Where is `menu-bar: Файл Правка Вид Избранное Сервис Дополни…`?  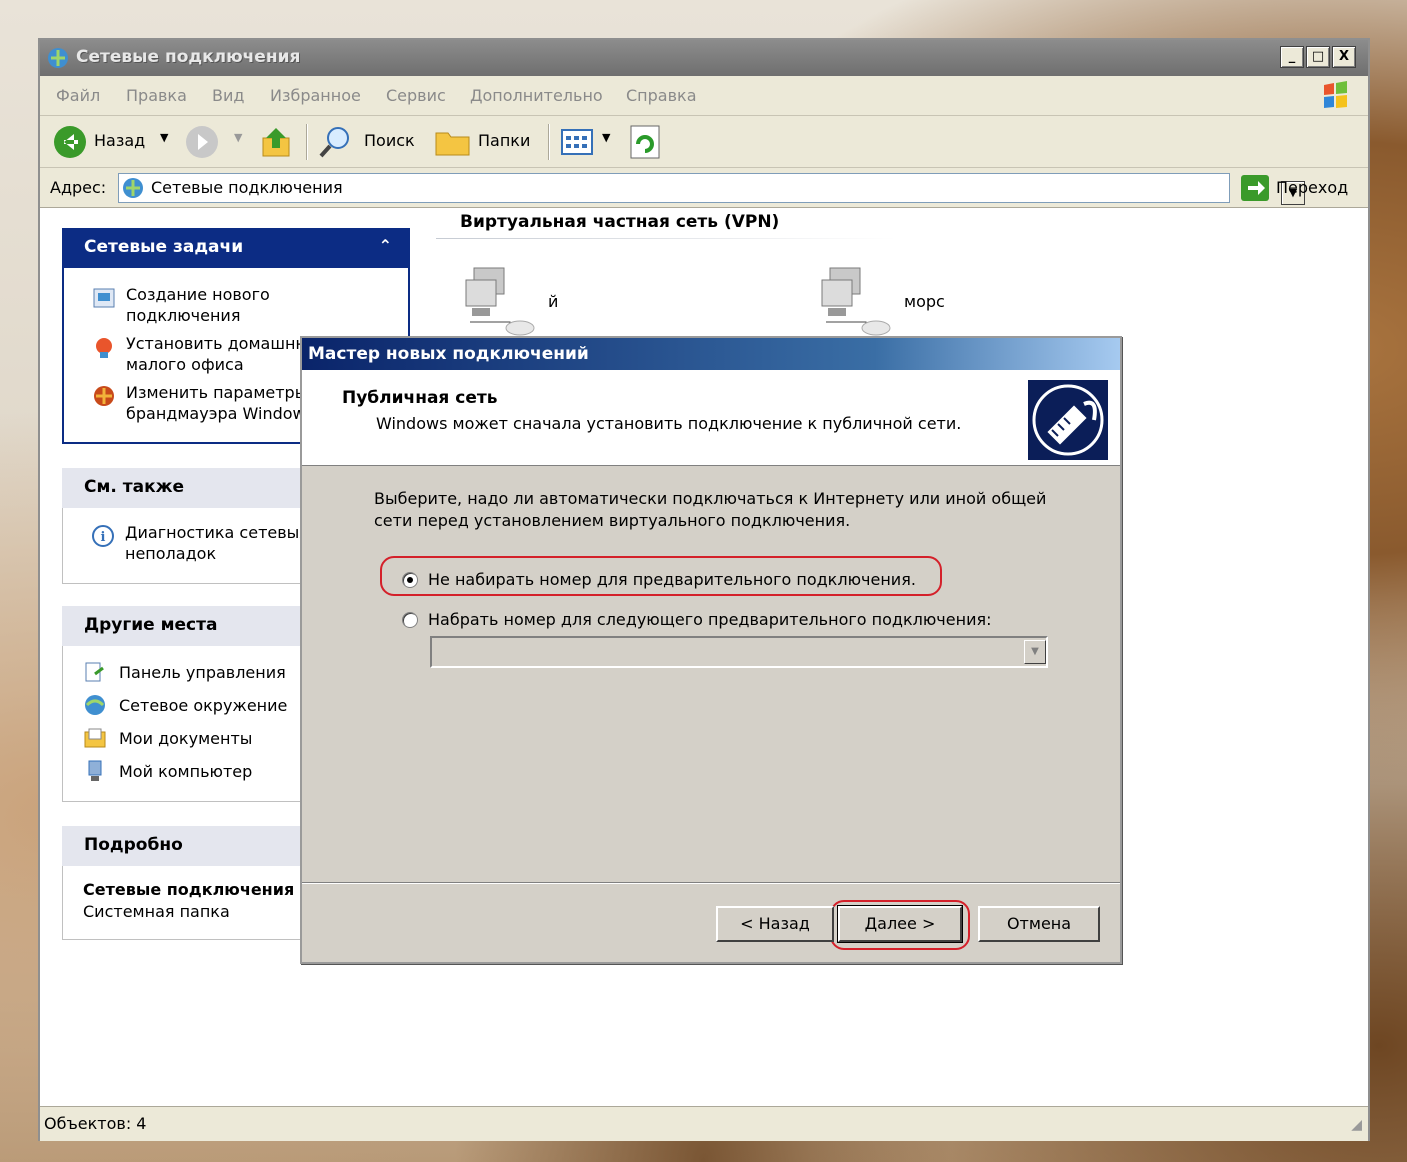
menu-bar: Файл Правка Вид Избранное Сервис Дополни… is located at coordinates (704, 96).